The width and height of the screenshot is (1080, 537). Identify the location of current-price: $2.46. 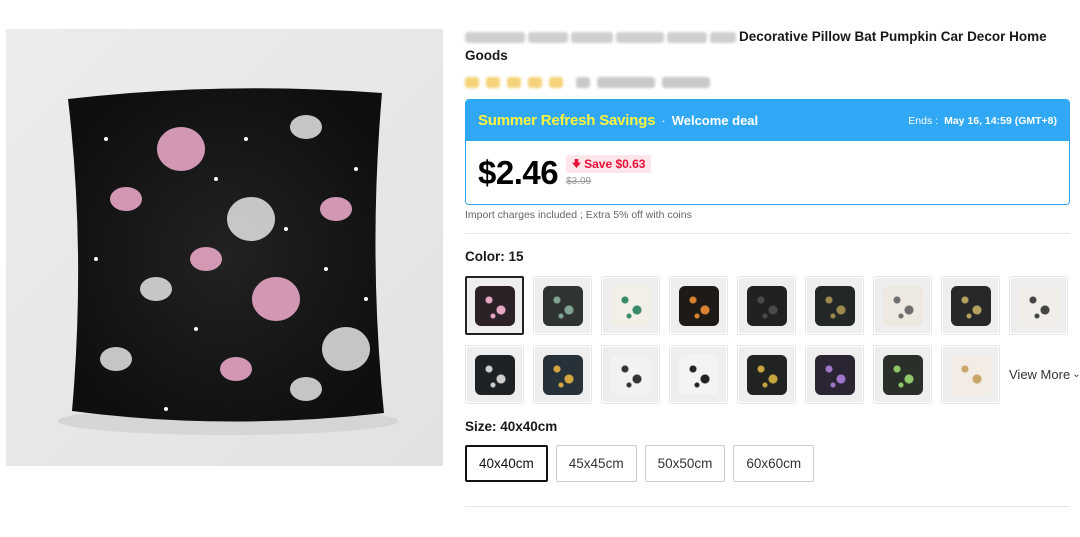
(518, 172).